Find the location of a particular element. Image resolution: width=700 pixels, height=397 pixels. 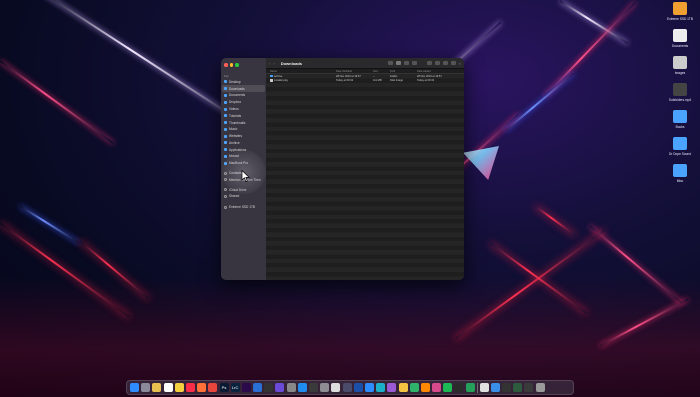

music-icon is located at coordinates (190, 387).